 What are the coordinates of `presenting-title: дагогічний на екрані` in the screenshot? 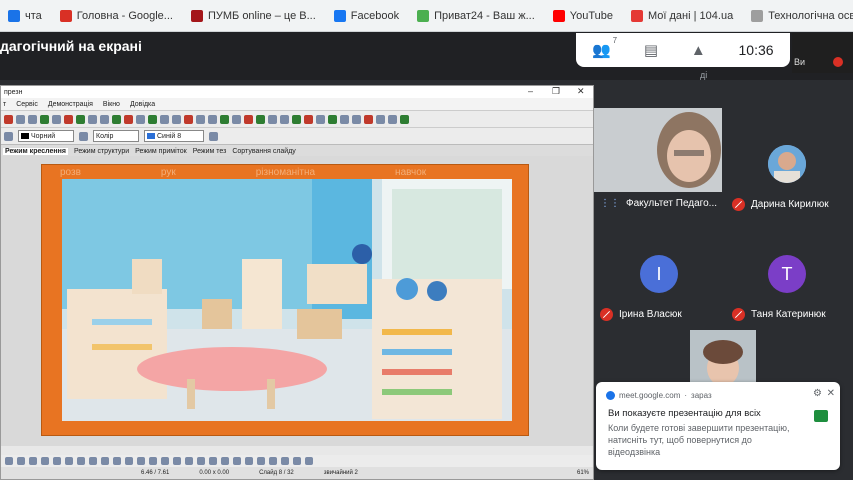 It's located at (71, 46).